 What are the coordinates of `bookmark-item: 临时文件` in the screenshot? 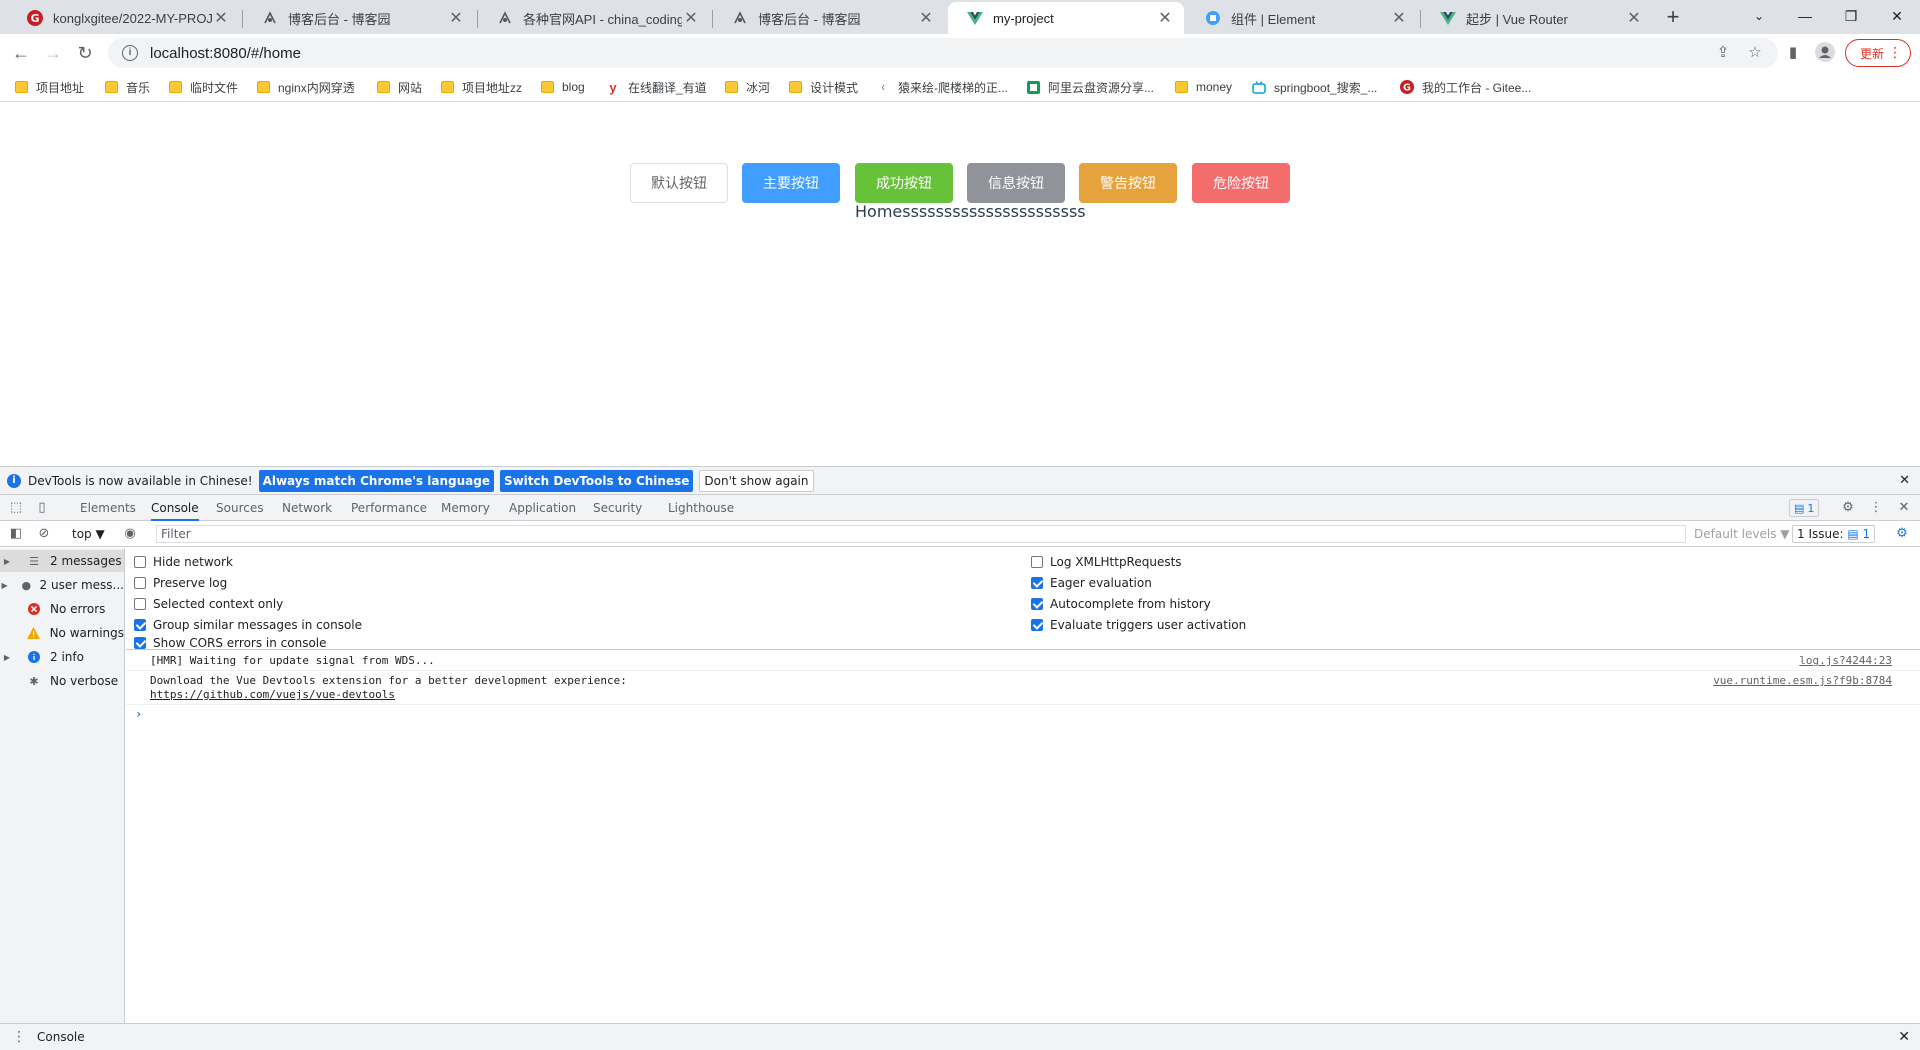 It's located at (203, 87).